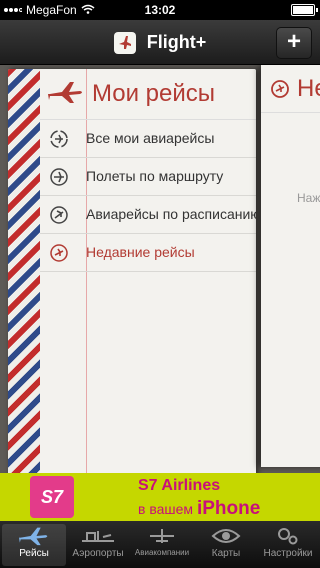 The height and width of the screenshot is (568, 320). Describe the element at coordinates (154, 93) in the screenshot. I see `card-title: Мои рейсы` at that location.